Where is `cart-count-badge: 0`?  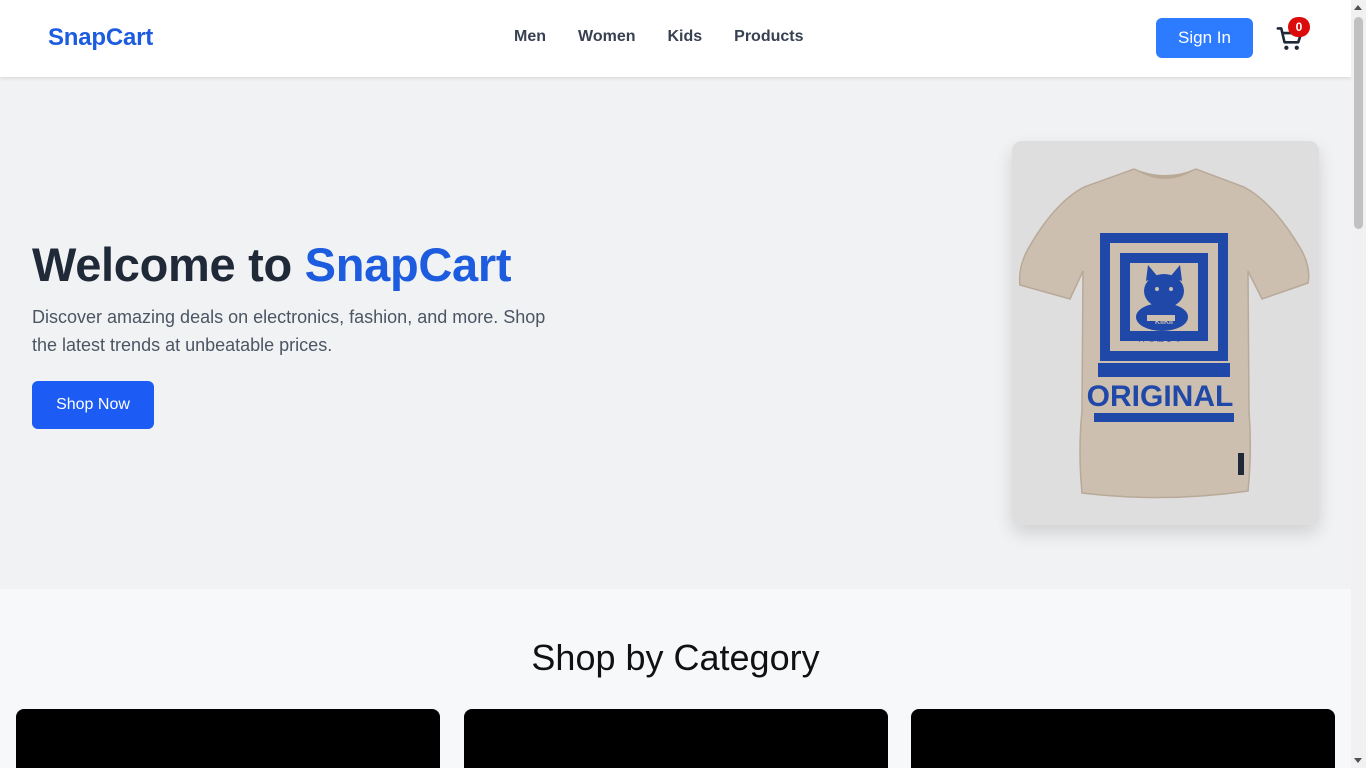
cart-count-badge: 0 is located at coordinates (1299, 27).